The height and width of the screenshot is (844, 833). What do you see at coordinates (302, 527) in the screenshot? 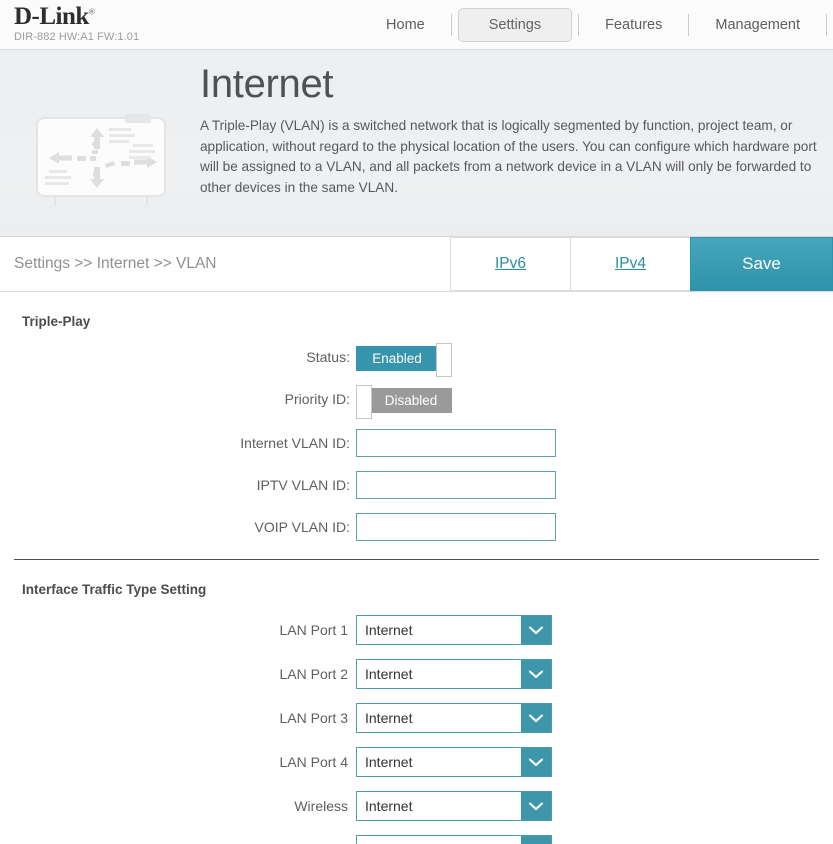
I see `voip-vlan-id-label: VOIP VLAN ID:` at bounding box center [302, 527].